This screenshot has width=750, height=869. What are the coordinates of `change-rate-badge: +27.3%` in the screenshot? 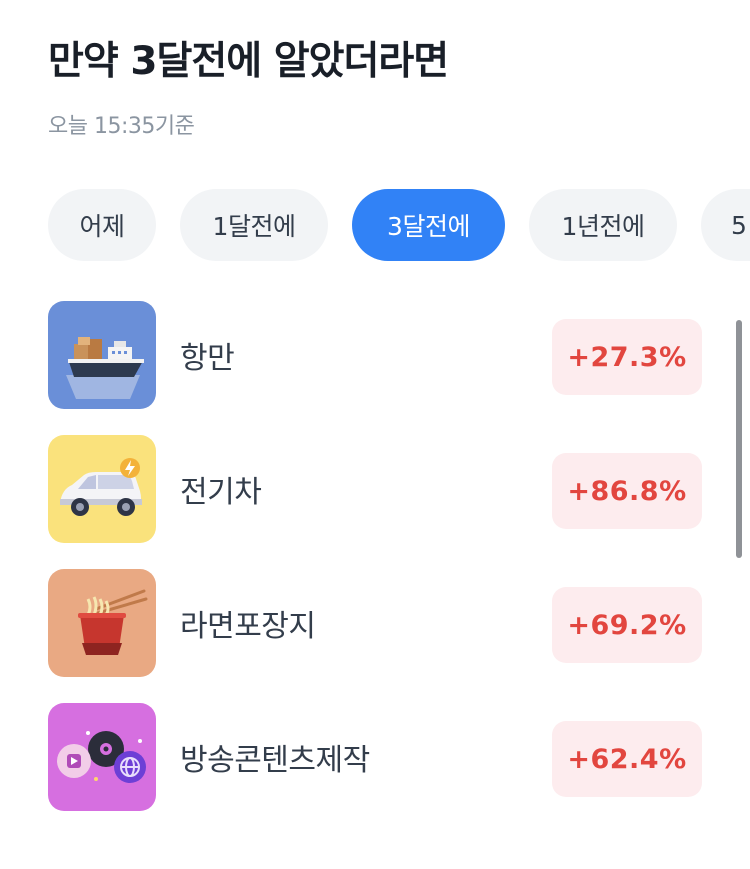 It's located at (627, 357).